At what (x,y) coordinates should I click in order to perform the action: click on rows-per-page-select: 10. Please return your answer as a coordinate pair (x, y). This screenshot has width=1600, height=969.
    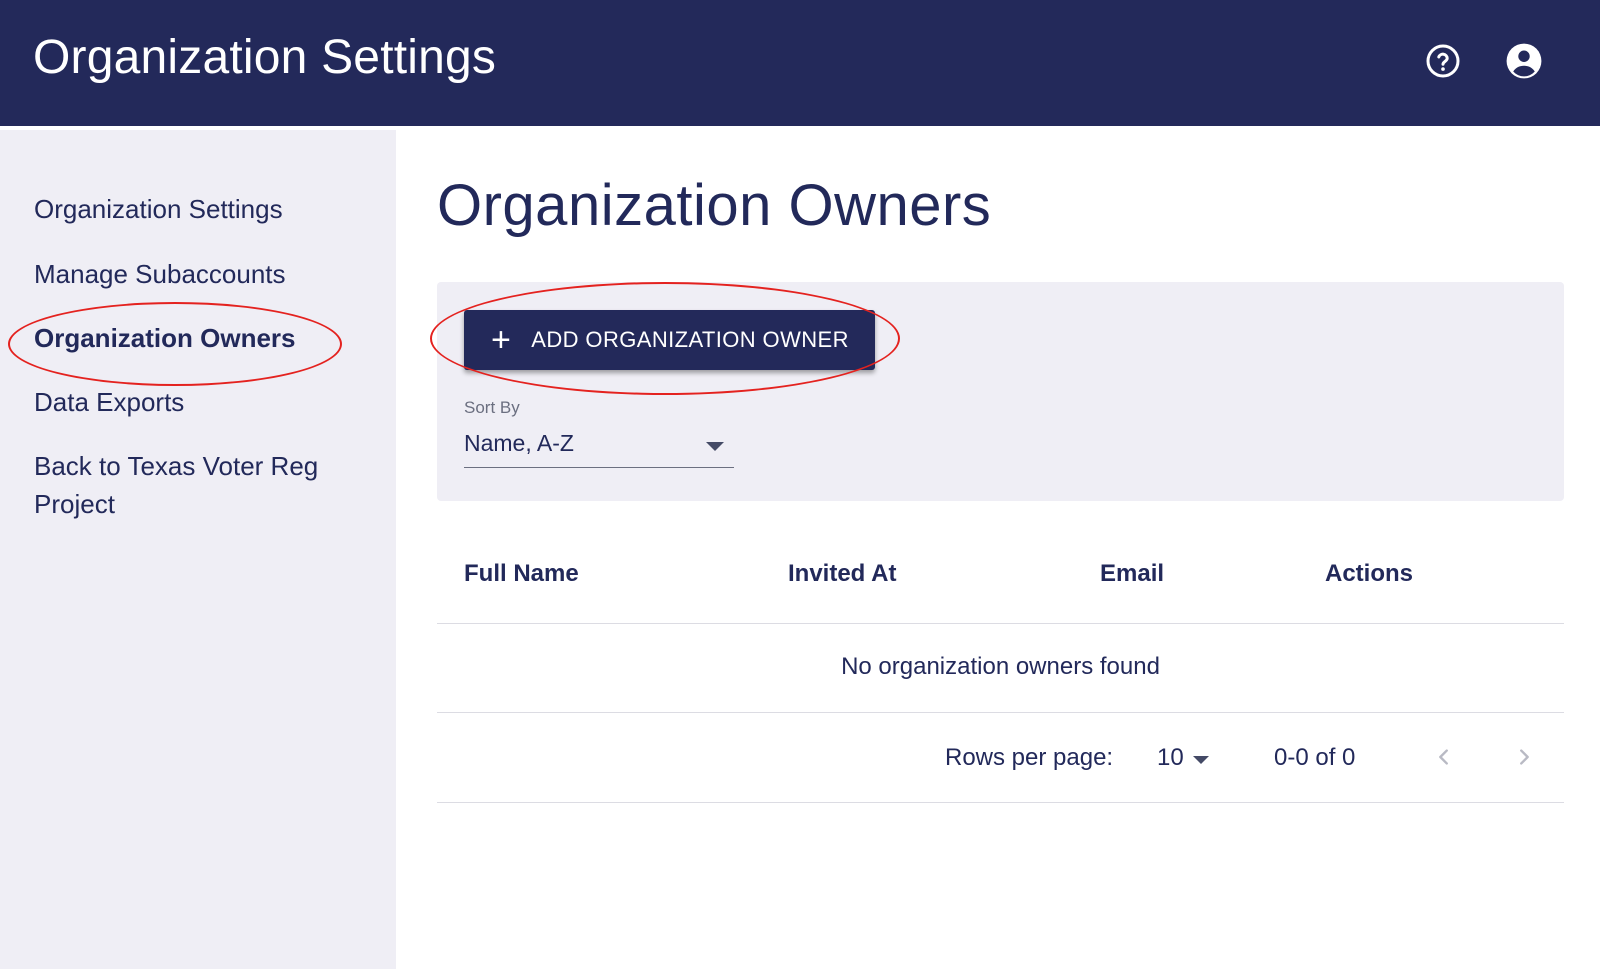
    Looking at the image, I should click on (1187, 759).